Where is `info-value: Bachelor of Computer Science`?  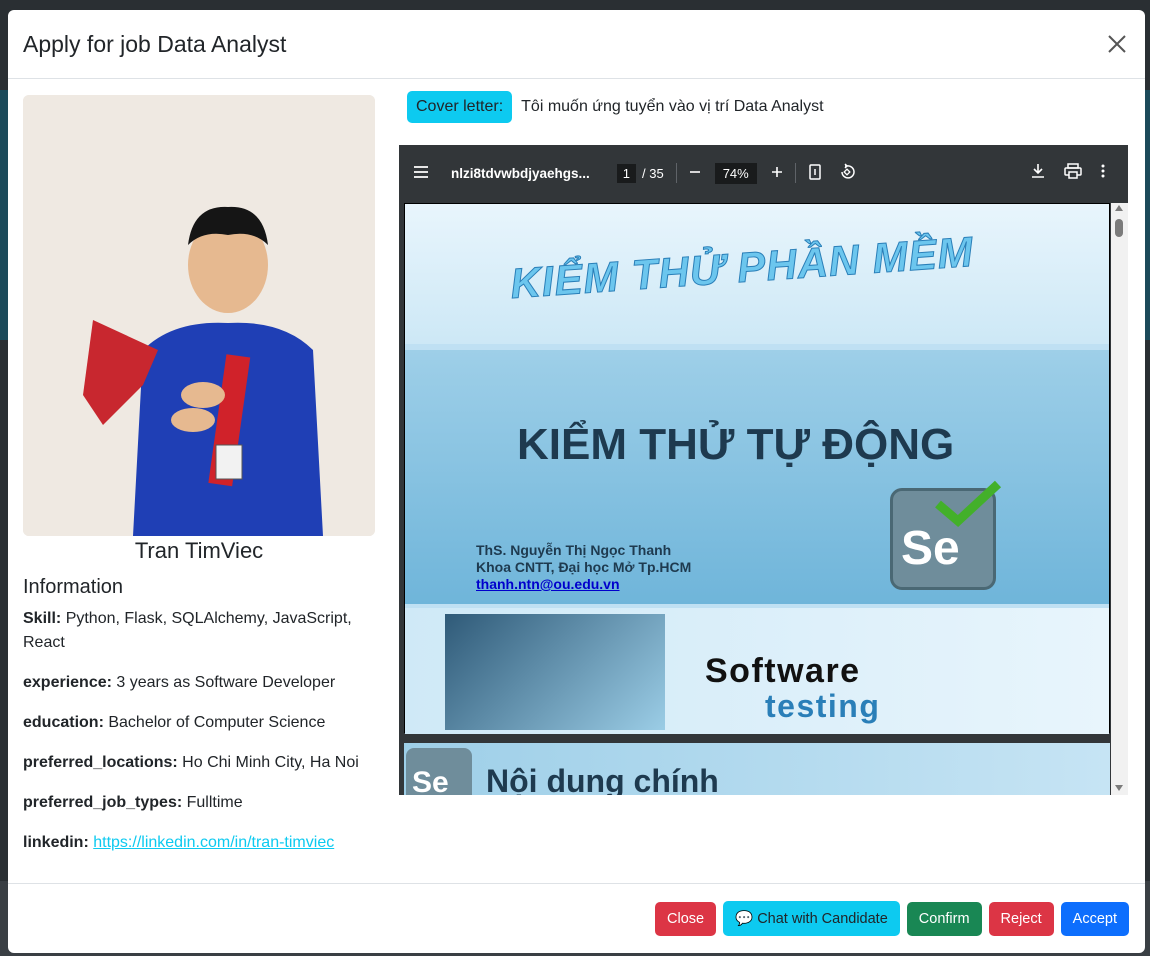
info-value: Bachelor of Computer Science is located at coordinates (217, 722).